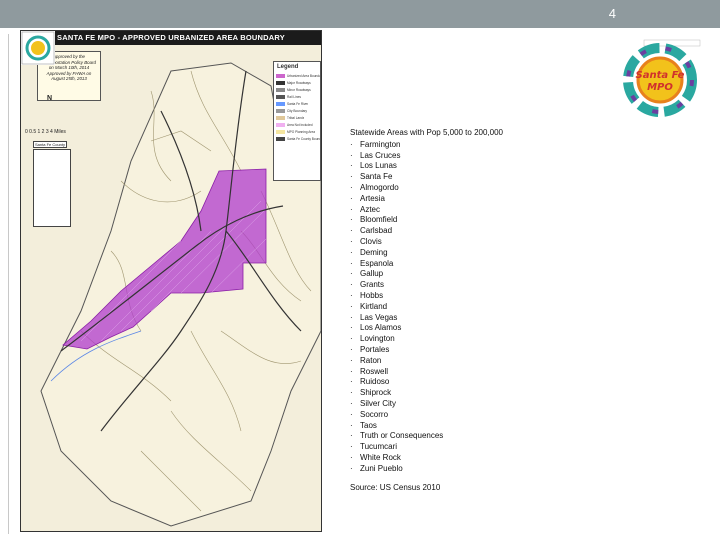  I want to click on legend-title: Legend, so click(288, 67).